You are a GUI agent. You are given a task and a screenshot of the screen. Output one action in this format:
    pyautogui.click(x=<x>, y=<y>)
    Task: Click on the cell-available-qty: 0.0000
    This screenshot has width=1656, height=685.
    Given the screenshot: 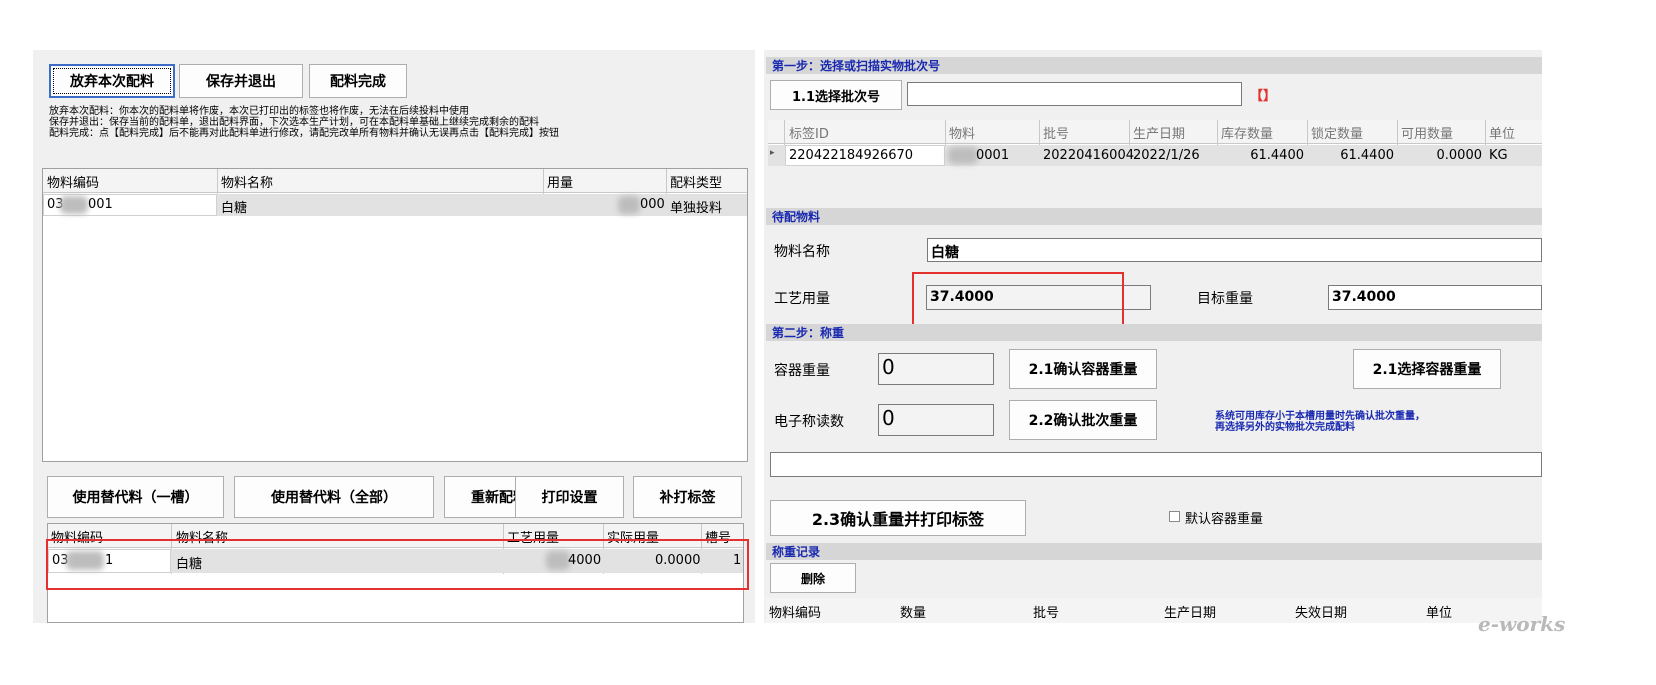 What is the action you would take?
    pyautogui.click(x=1459, y=155)
    